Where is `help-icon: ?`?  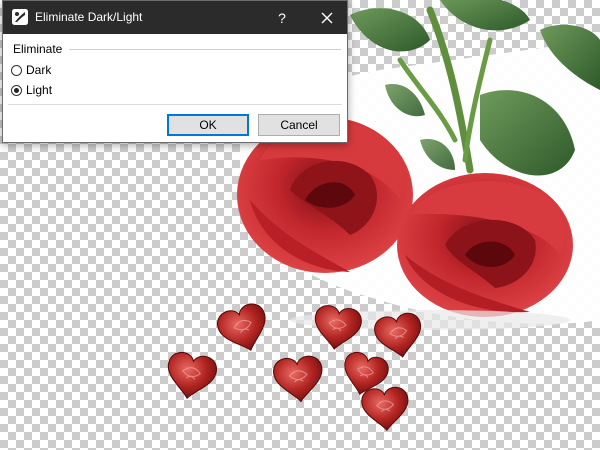
help-icon: ? is located at coordinates (282, 17).